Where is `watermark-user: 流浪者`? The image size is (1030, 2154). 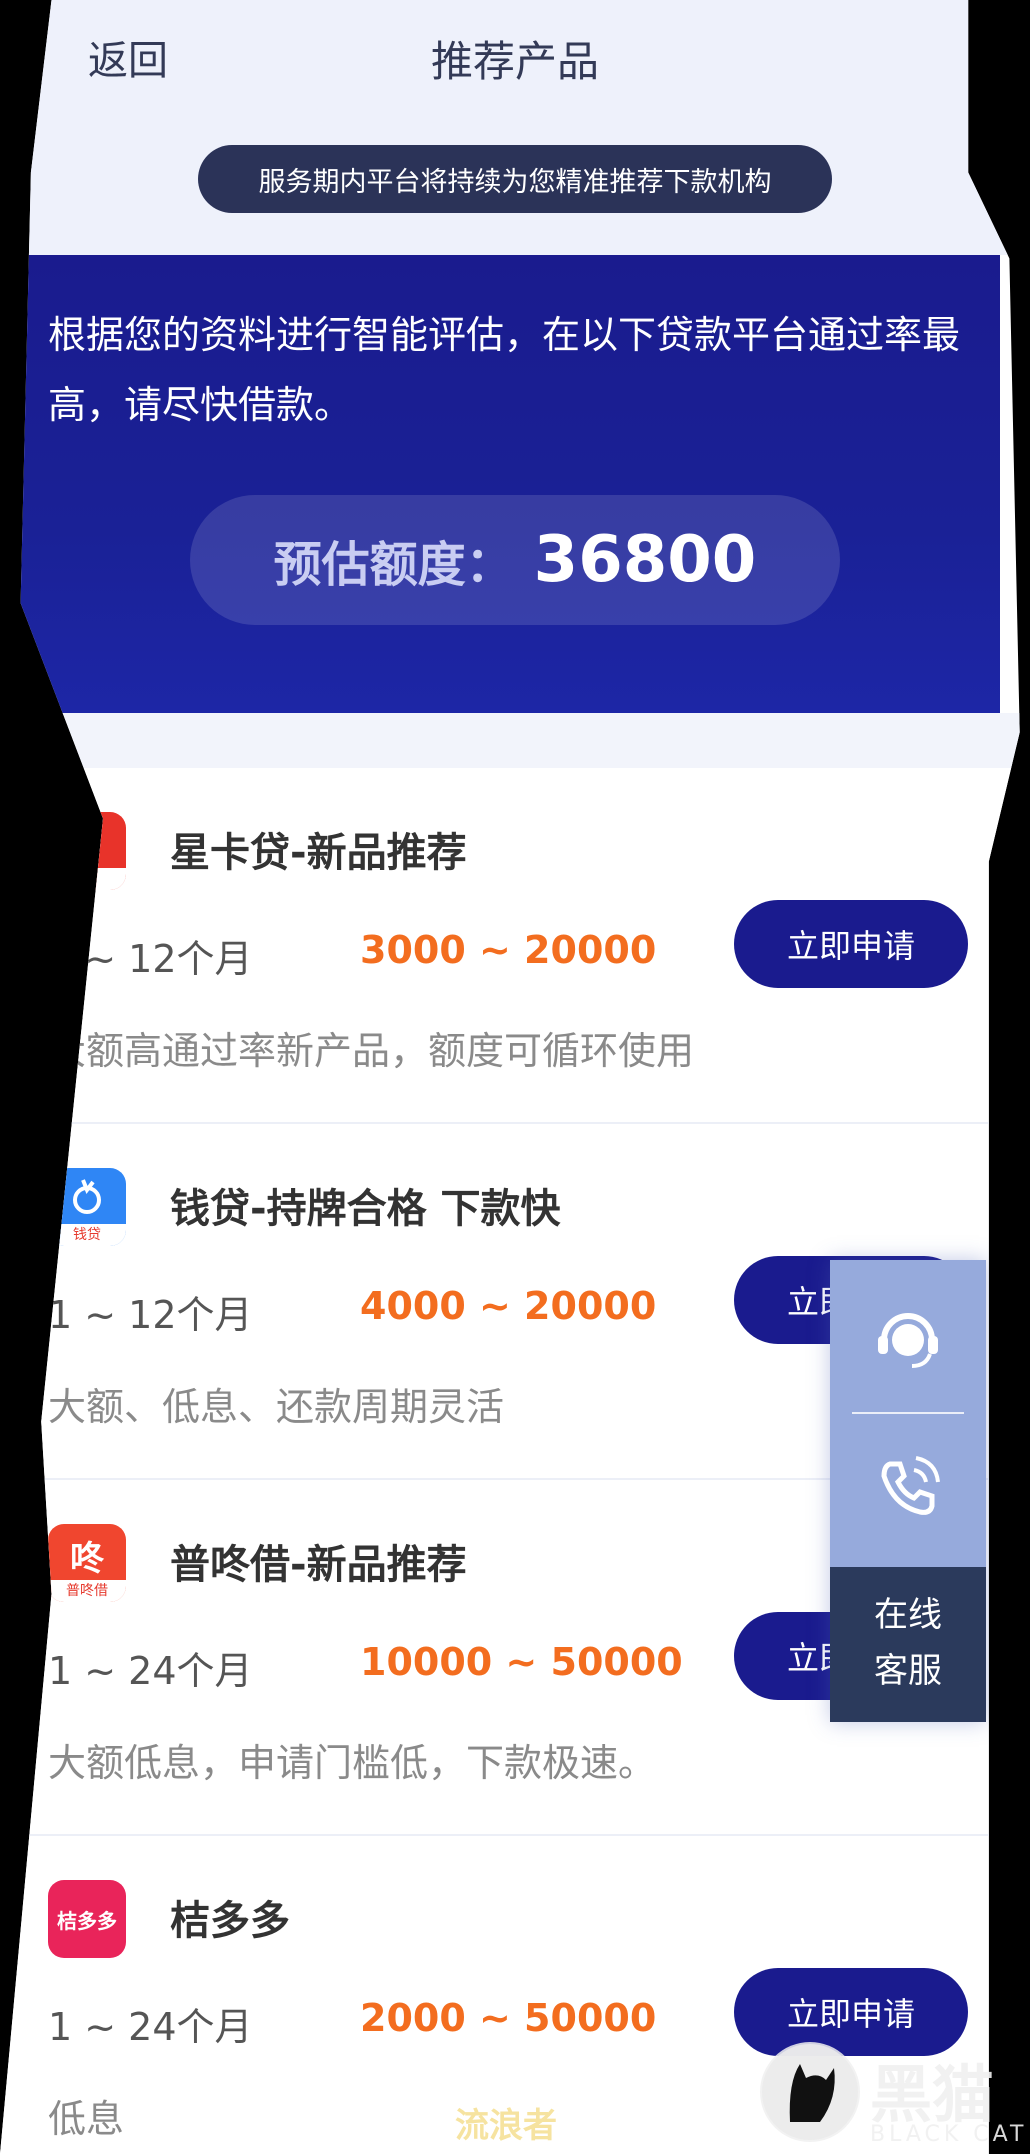 watermark-user: 流浪者 is located at coordinates (506, 2126).